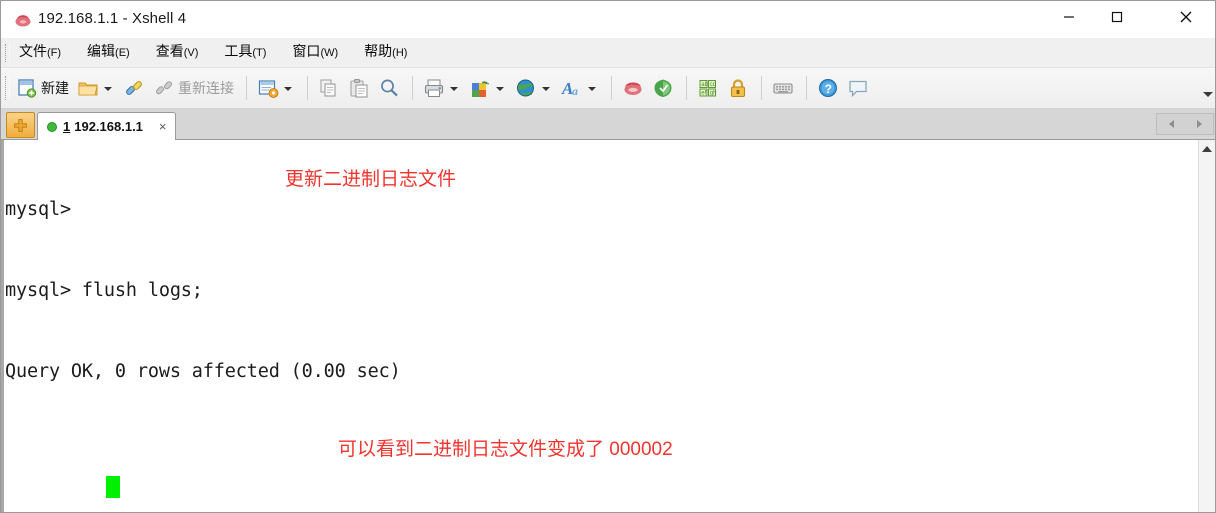 Image resolution: width=1216 pixels, height=513 pixels. Describe the element at coordinates (1199, 124) in the screenshot. I see `tab-scroll-right-icon` at that location.